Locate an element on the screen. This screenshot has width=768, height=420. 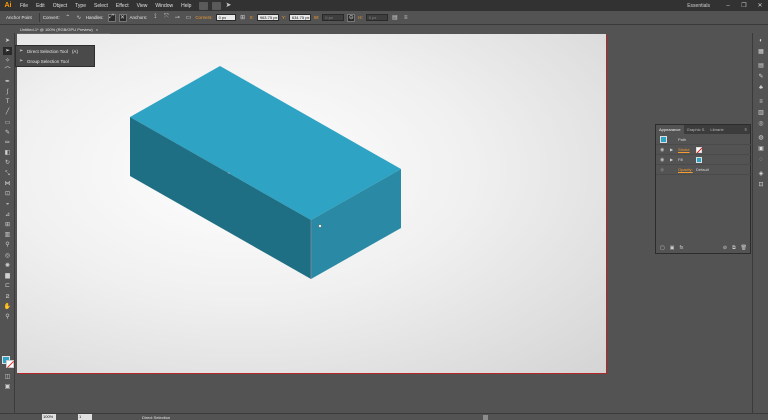
cut-path-icon: ⊸ is located at coordinates (177, 18).